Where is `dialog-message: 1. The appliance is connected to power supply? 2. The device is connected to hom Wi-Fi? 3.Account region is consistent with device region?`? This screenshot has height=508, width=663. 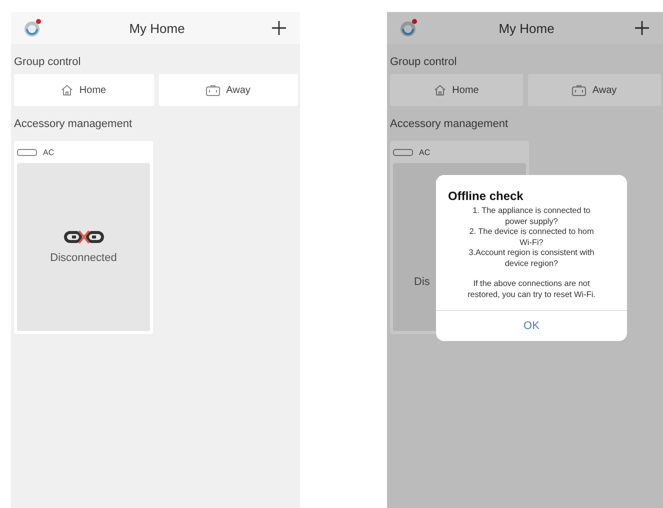 dialog-message: 1. The appliance is connected to power supply? 2. The device is connected to hom Wi-Fi? 3.Account region is consistent with device region? is located at coordinates (532, 238).